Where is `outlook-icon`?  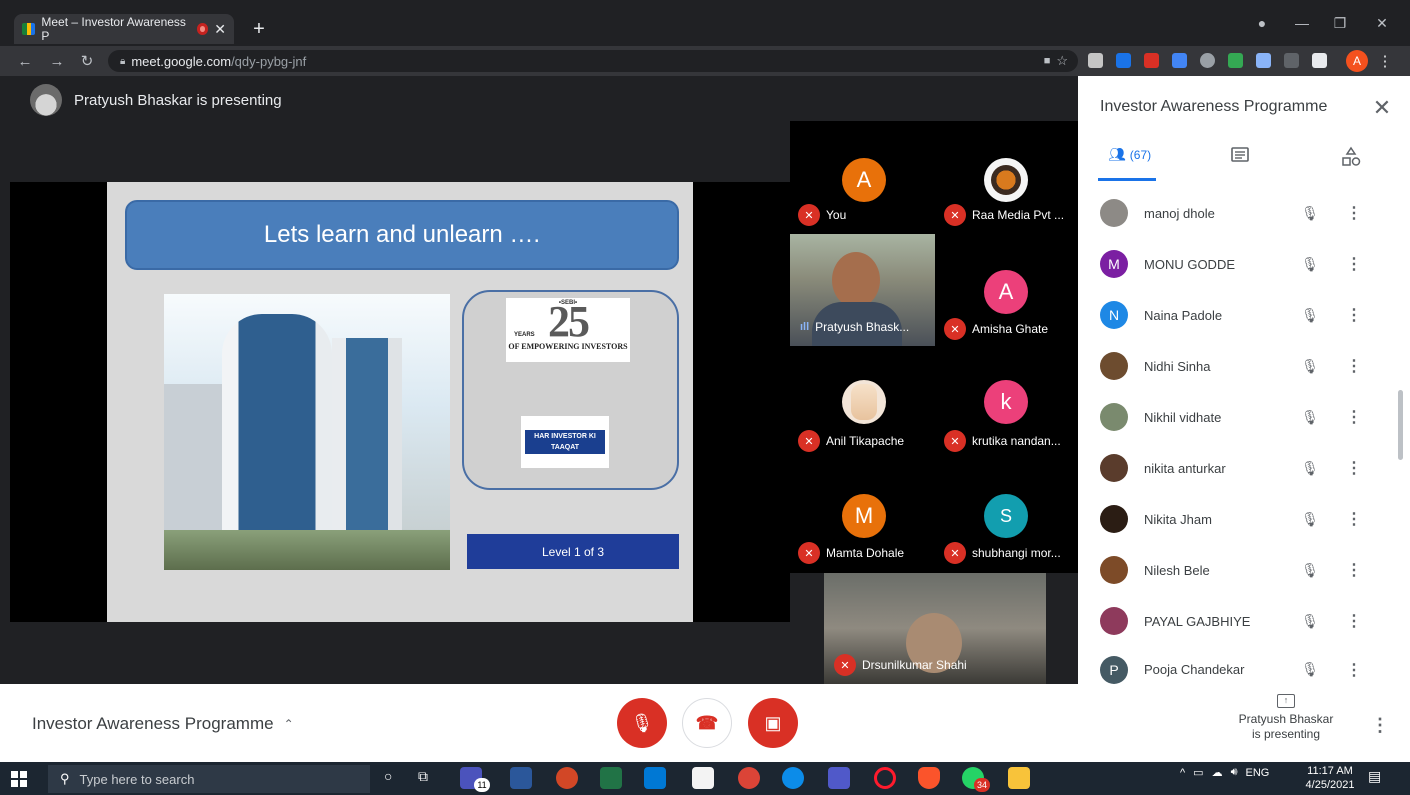 outlook-icon is located at coordinates (655, 778).